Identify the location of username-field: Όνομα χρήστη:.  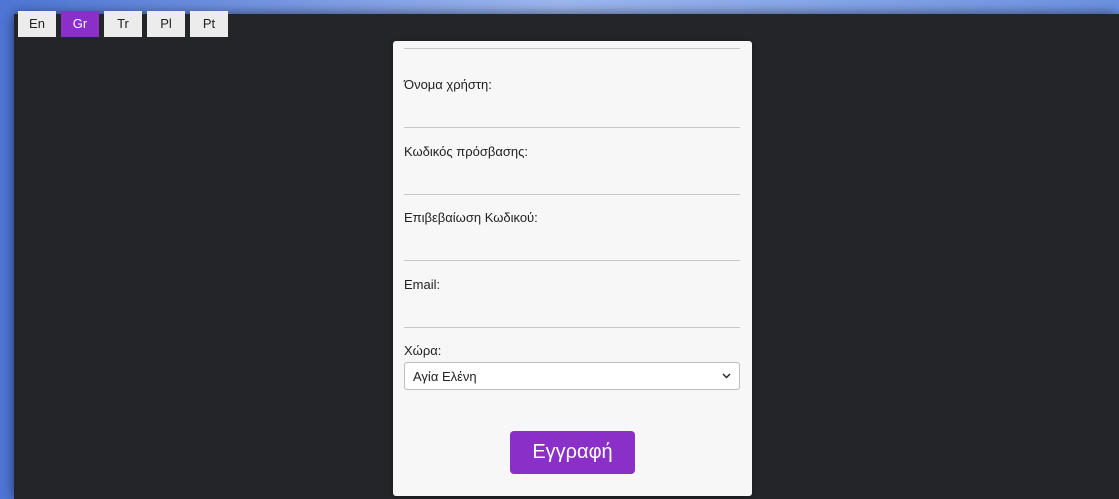
(572, 102).